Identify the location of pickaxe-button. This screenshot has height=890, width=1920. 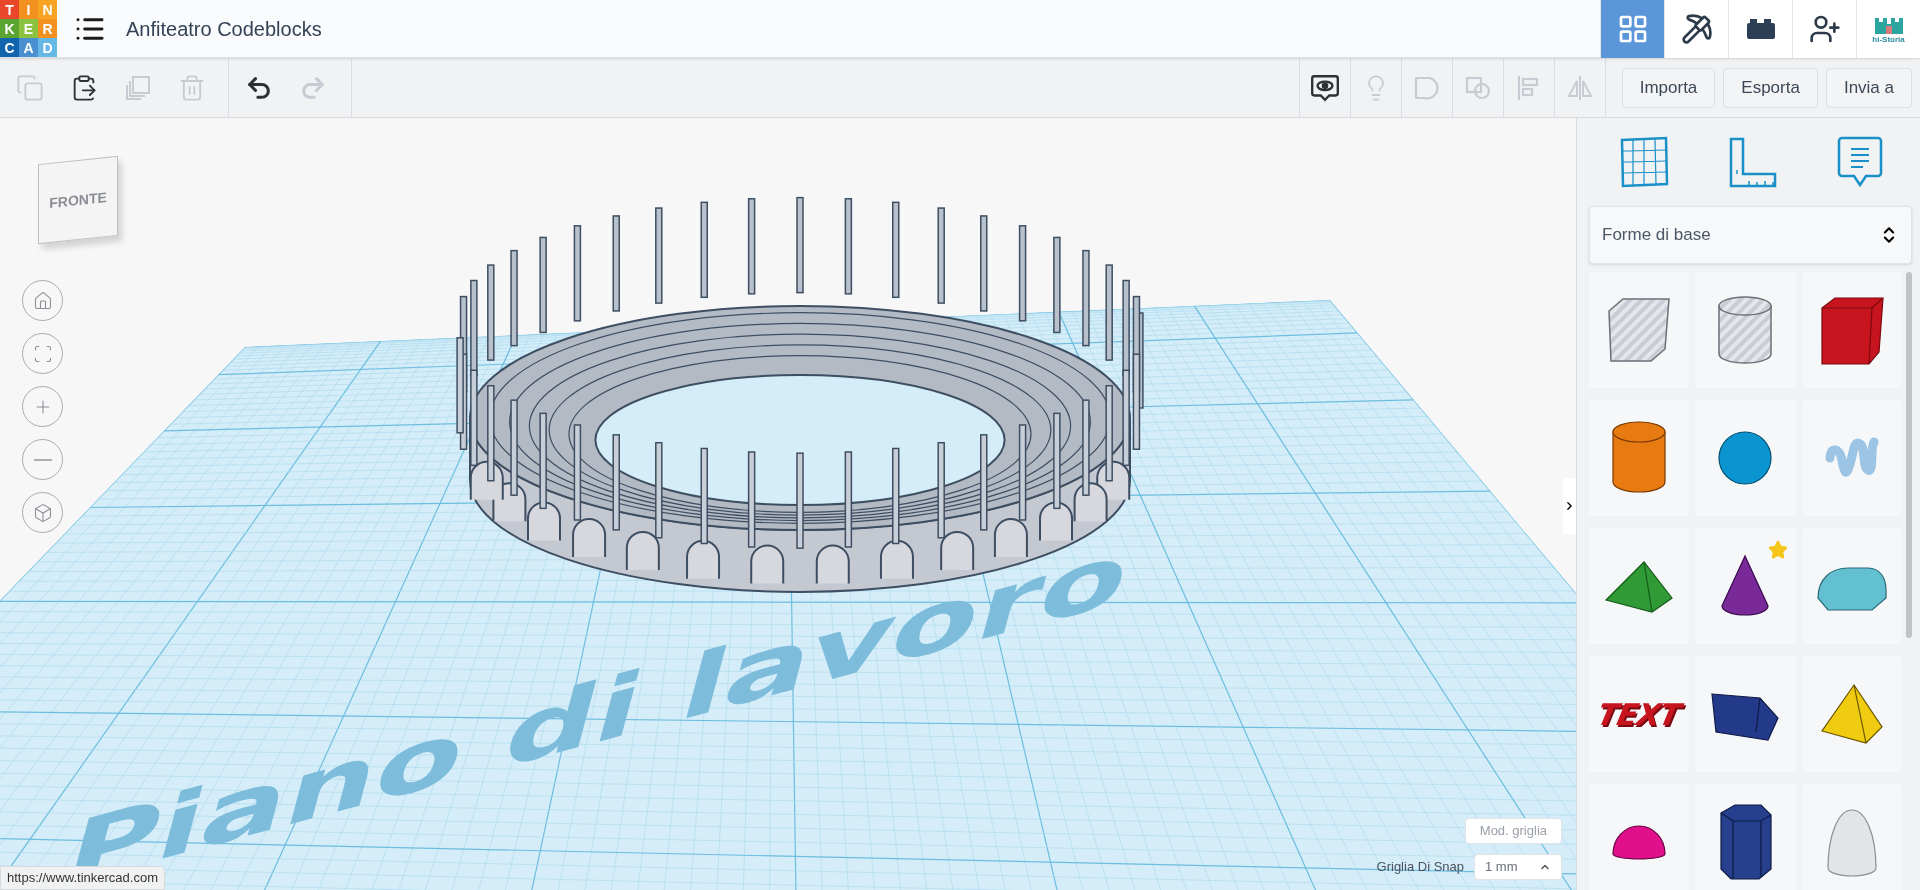
(1696, 29).